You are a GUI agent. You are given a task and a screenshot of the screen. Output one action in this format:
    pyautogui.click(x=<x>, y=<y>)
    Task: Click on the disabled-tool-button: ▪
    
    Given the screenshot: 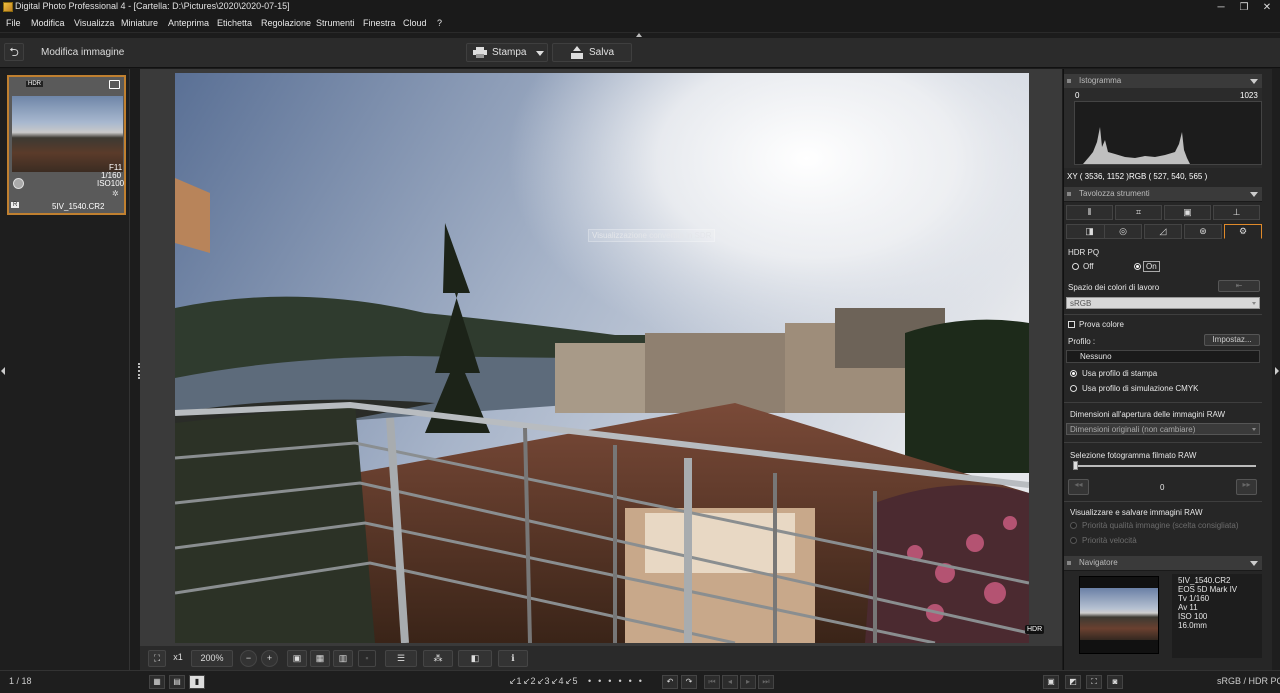 What is the action you would take?
    pyautogui.click(x=367, y=658)
    